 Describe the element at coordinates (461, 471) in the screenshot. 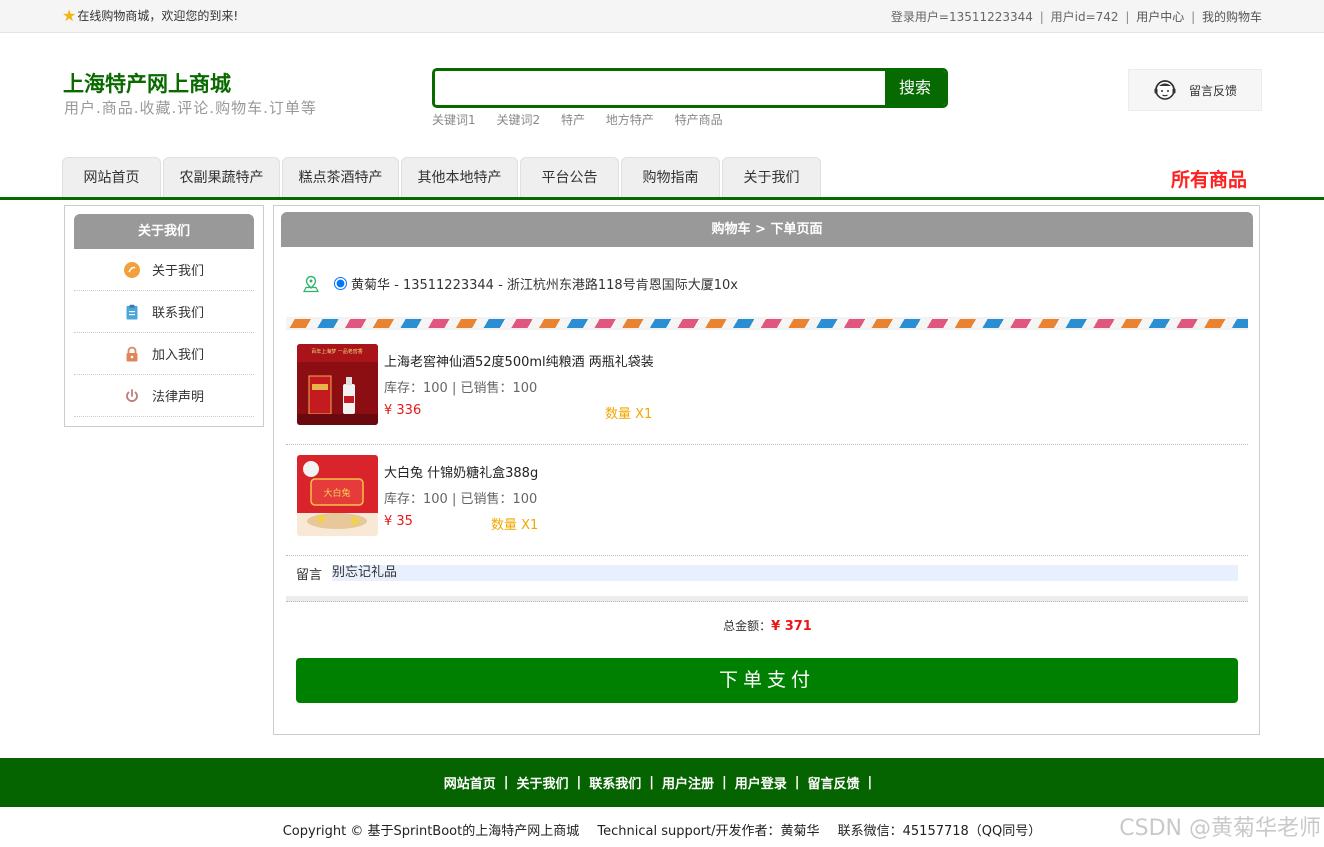

I see `product-name: 大白兔 什锦奶糖礼盒388g` at that location.